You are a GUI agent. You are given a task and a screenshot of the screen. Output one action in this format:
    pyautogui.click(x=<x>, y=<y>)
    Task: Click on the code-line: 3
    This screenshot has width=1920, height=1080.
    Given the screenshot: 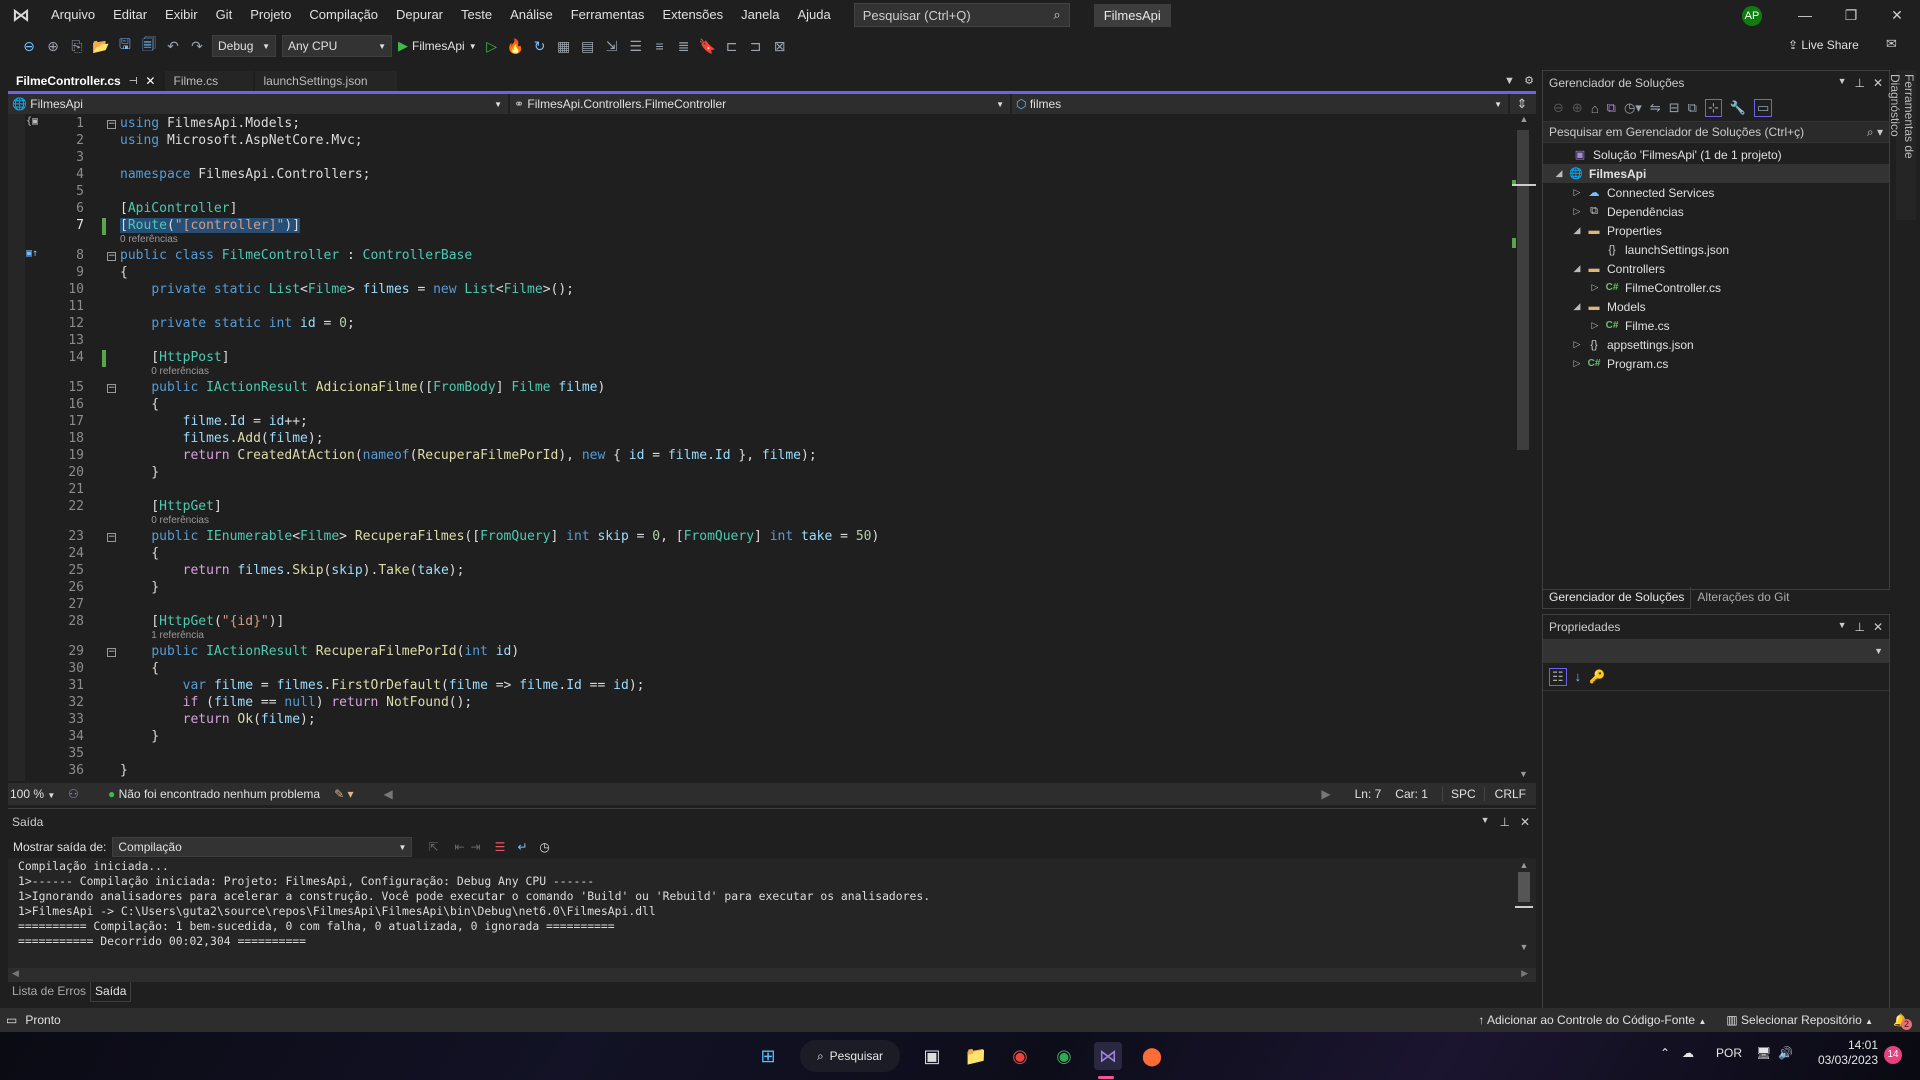 What is the action you would take?
    pyautogui.click(x=760, y=158)
    